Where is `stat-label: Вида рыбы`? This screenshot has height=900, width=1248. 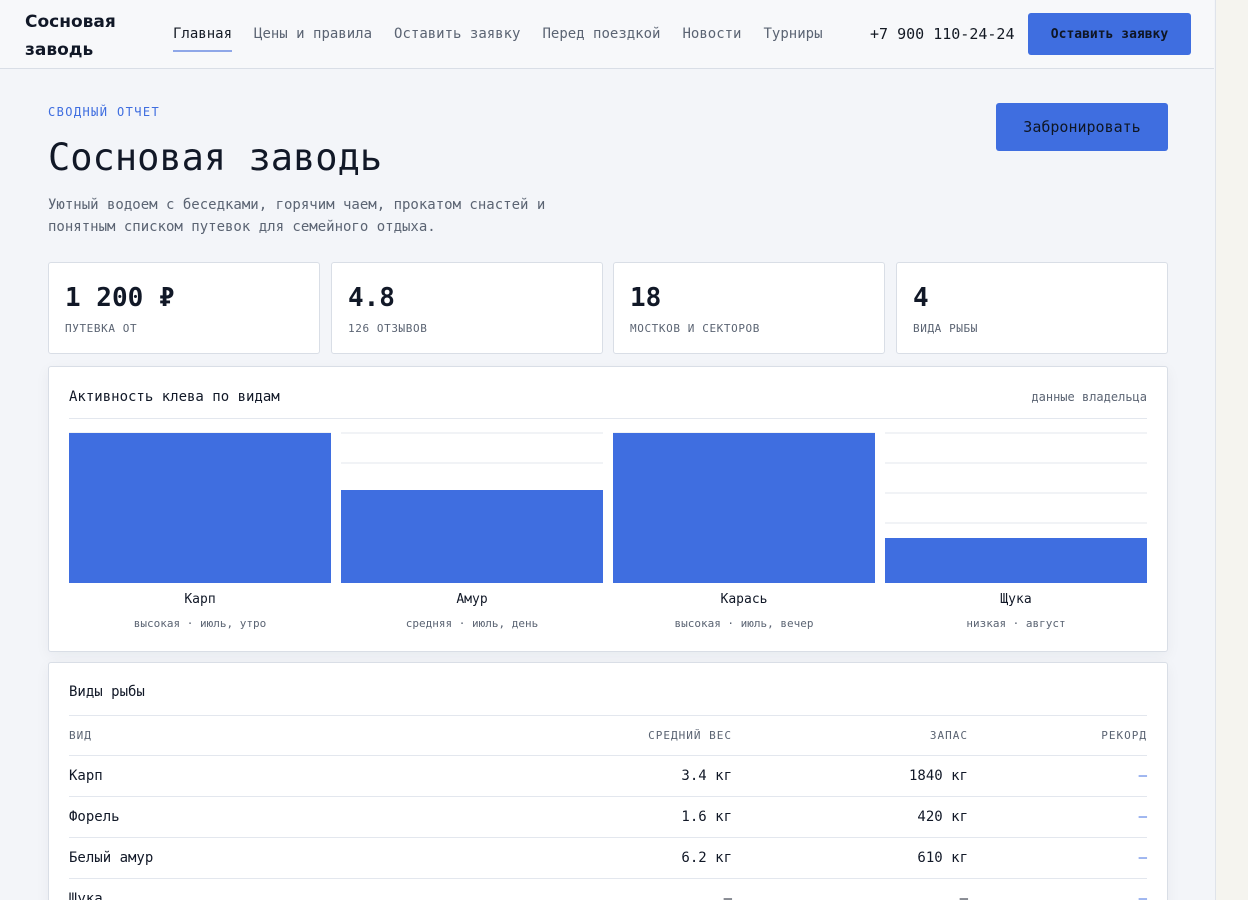 stat-label: Вида рыбы is located at coordinates (946, 328).